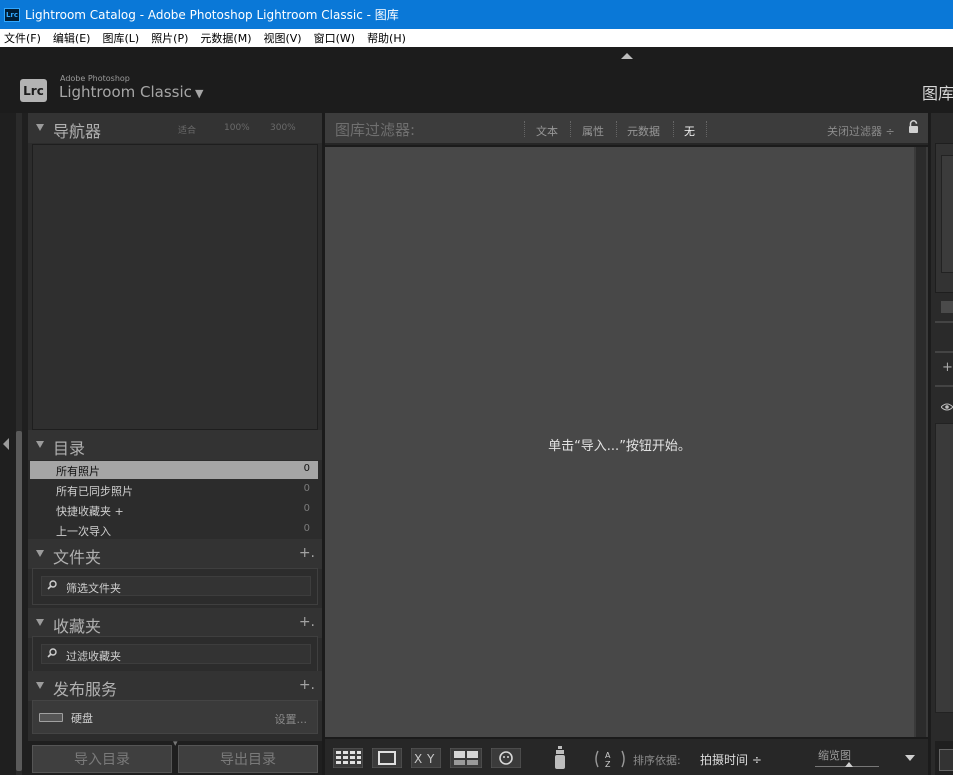 This screenshot has width=953, height=775. Describe the element at coordinates (6, 444) in the screenshot. I see `collapse-left-panel-icon` at that location.